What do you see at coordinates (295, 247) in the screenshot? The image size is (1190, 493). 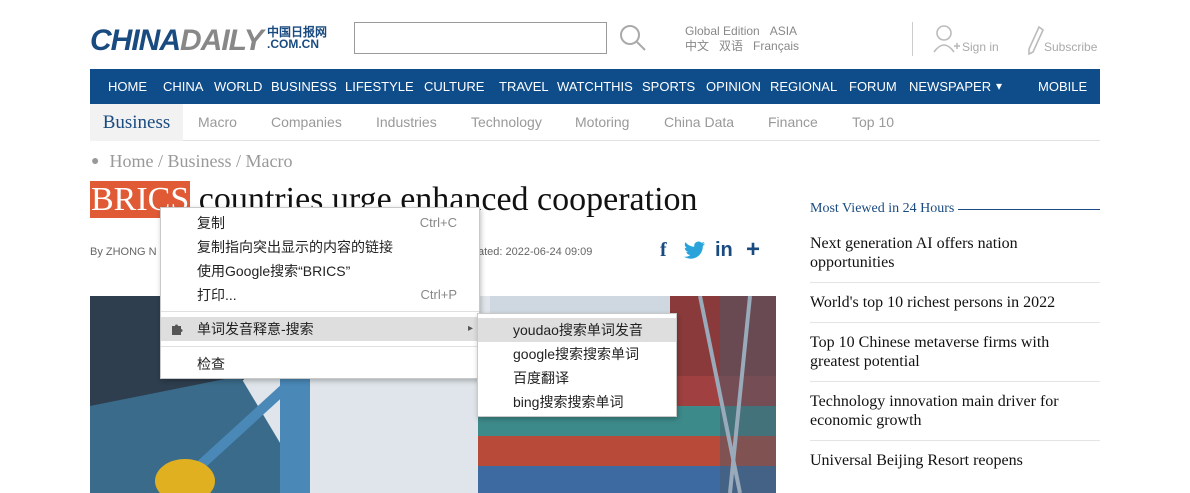 I see `ctx-copy-link-label: 复制指向突出显示的内容的链接` at bounding box center [295, 247].